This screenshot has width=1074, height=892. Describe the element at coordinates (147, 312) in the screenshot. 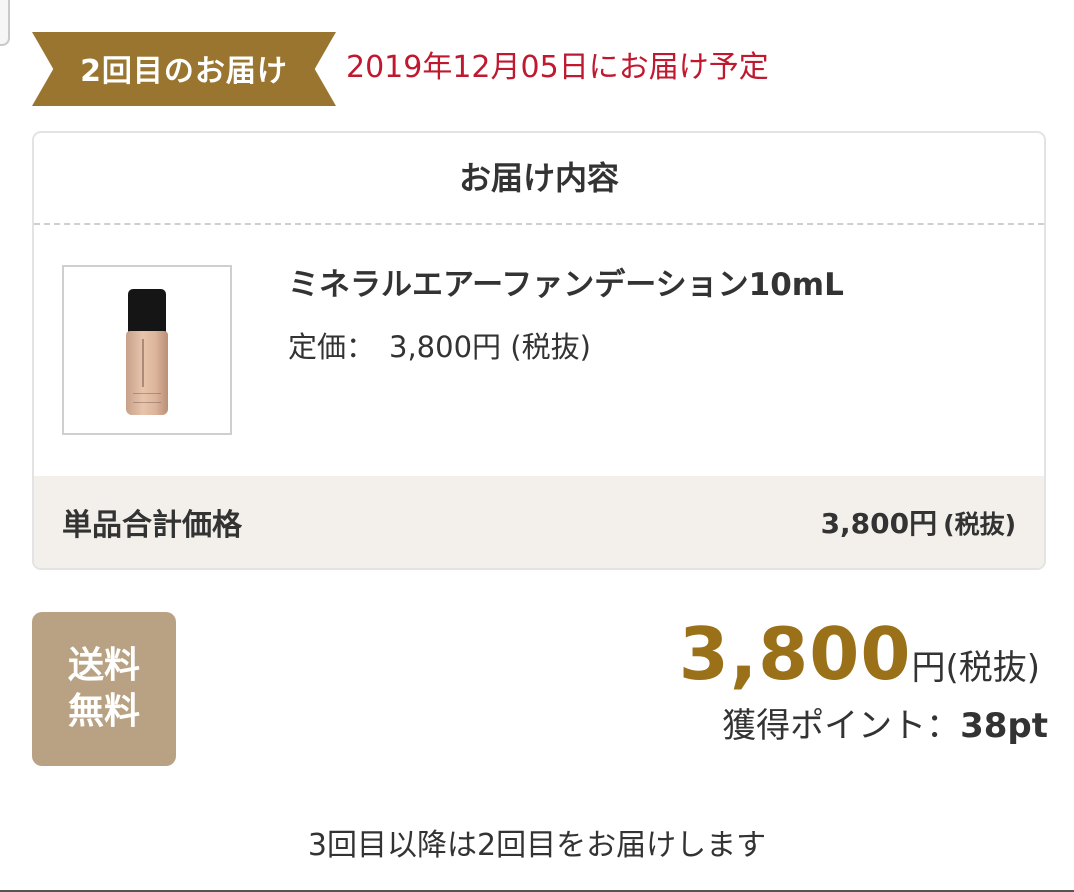

I see `bottle-cap-graphic` at that location.